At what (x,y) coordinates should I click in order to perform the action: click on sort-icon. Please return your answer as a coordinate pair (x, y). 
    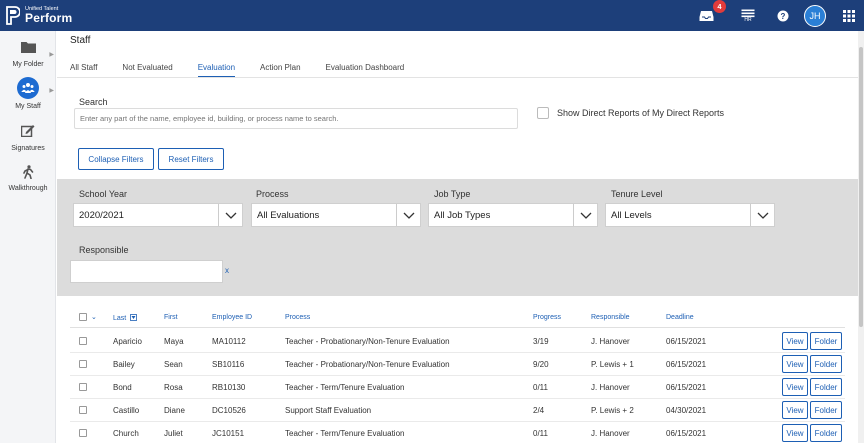
    Looking at the image, I should click on (134, 317).